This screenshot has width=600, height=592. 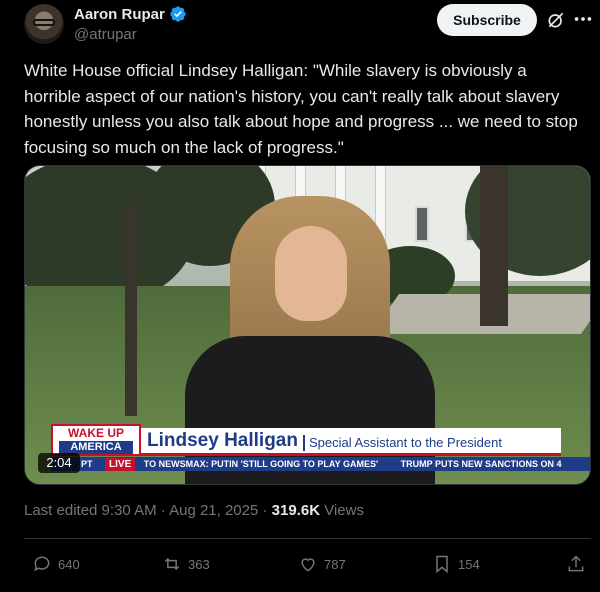 I want to click on views-label: Views, so click(x=342, y=510).